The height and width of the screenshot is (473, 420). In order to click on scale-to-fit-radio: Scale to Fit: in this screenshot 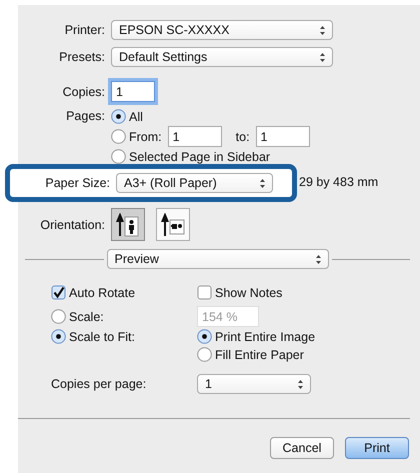, I will do `click(124, 336)`.